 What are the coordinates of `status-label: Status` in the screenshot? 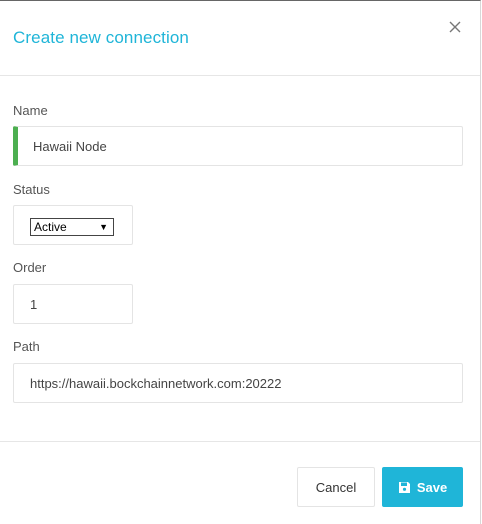 It's located at (31, 189).